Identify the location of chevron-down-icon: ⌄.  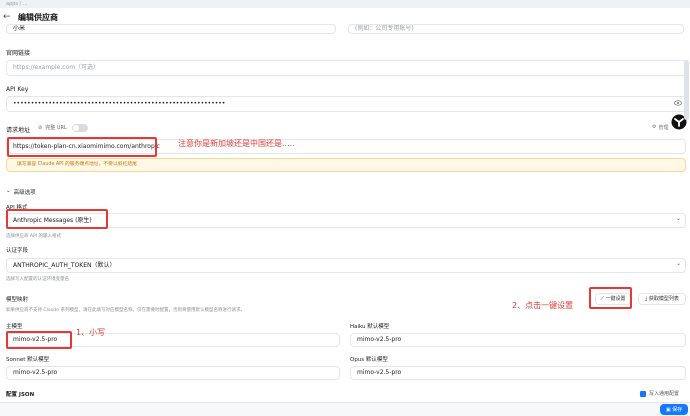
(8, 191).